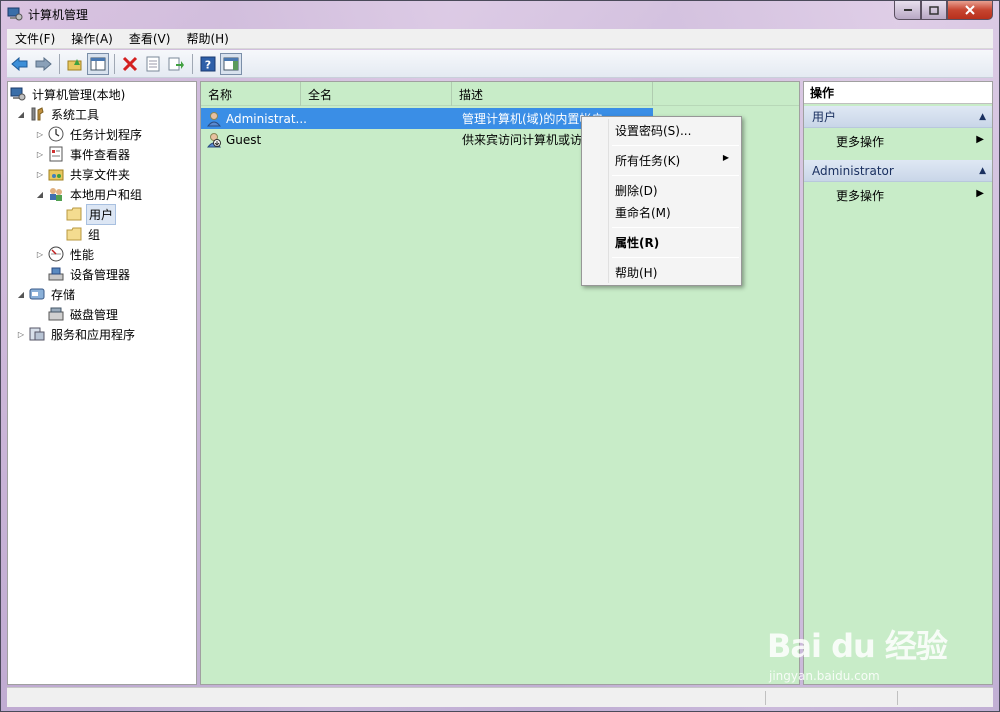 The height and width of the screenshot is (712, 1000). What do you see at coordinates (661, 212) in the screenshot?
I see `menu-item-rename: 重命名(M)` at bounding box center [661, 212].